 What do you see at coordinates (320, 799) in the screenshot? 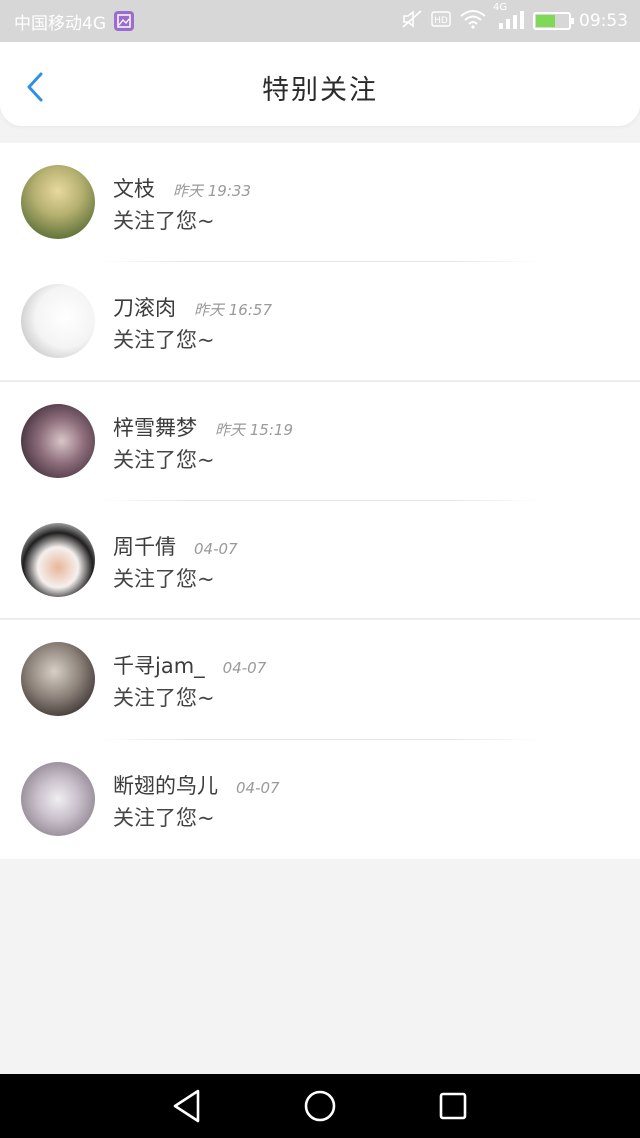
I see `list-item: 断翅的鸟儿 04-07 关注了您~` at bounding box center [320, 799].